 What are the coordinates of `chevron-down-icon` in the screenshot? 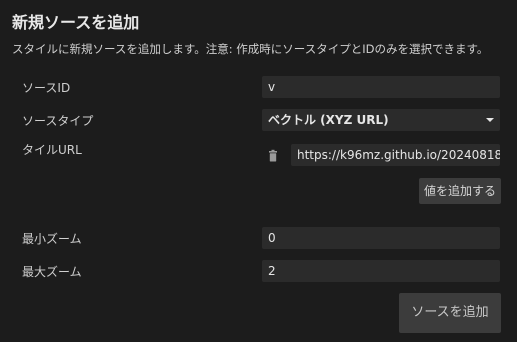 It's located at (490, 120).